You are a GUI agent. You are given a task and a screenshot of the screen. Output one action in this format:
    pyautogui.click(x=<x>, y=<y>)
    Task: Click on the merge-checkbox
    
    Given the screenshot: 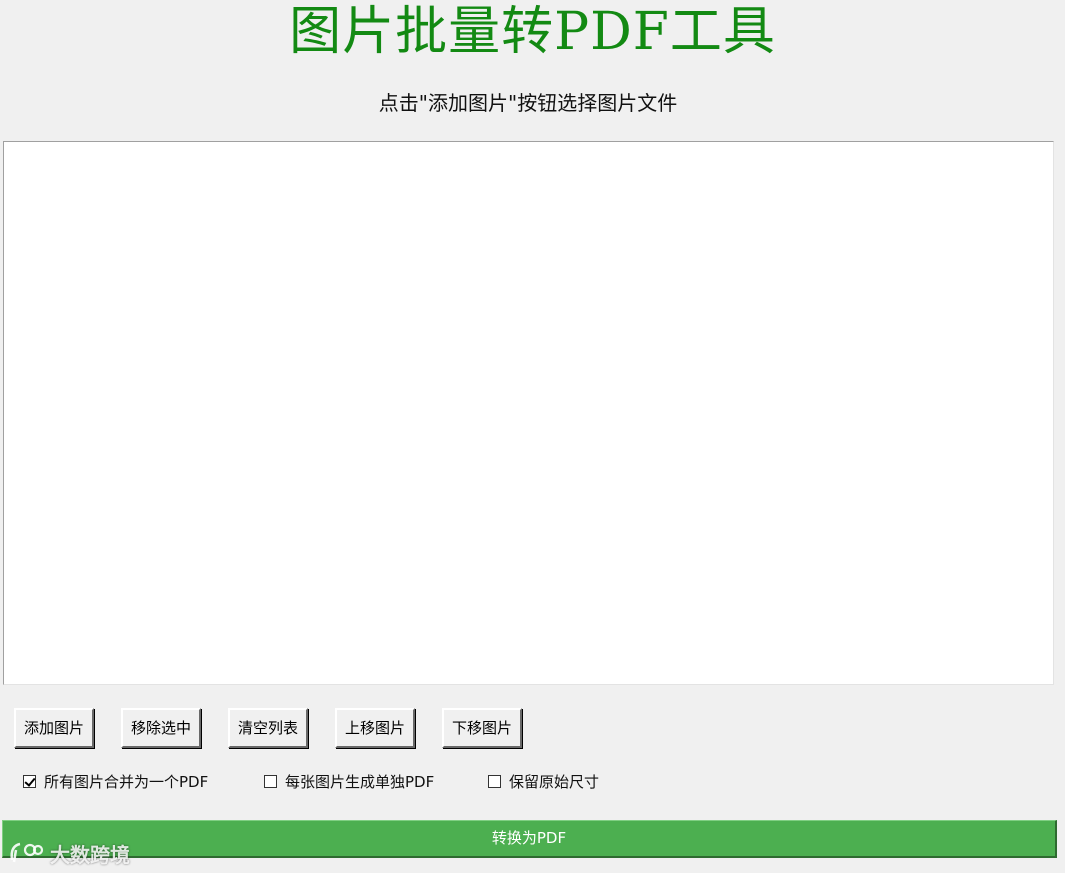 What is the action you would take?
    pyautogui.click(x=29, y=781)
    